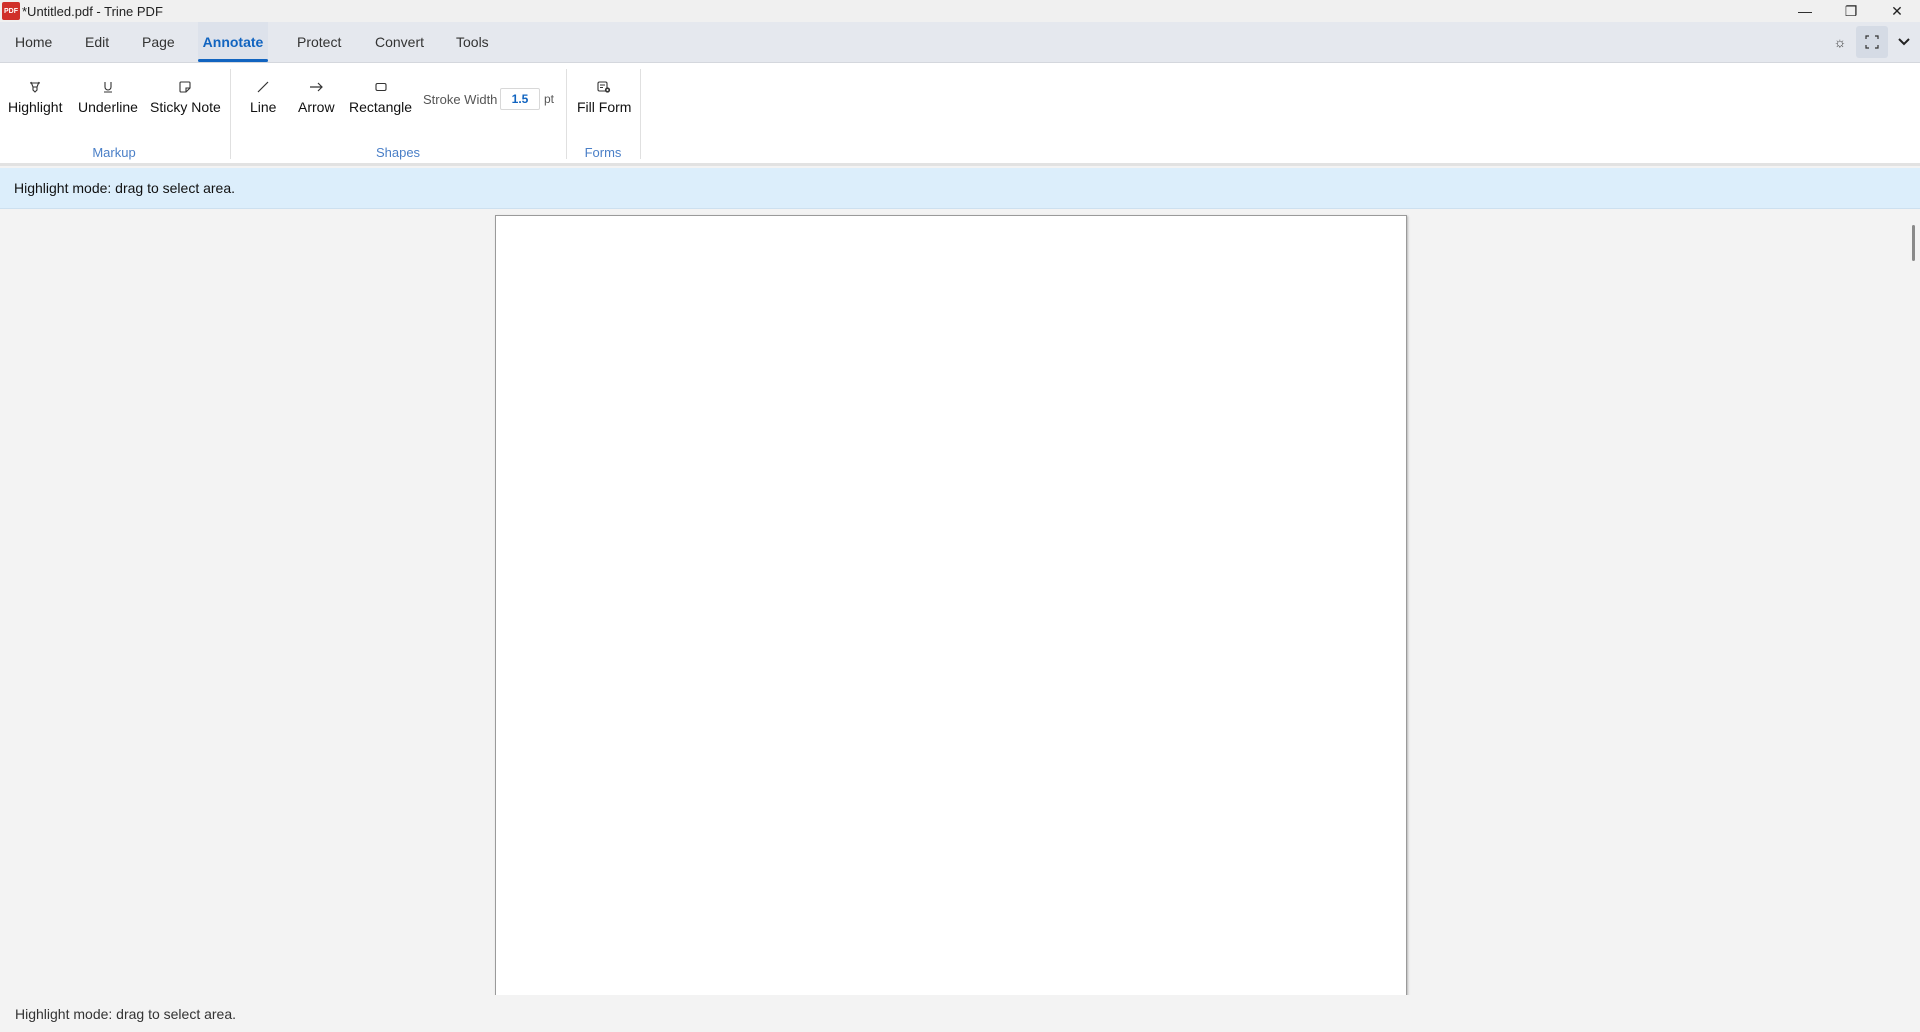 The height and width of the screenshot is (1032, 1920). Describe the element at coordinates (1840, 42) in the screenshot. I see `theme-toggle-icon: ☼` at that location.